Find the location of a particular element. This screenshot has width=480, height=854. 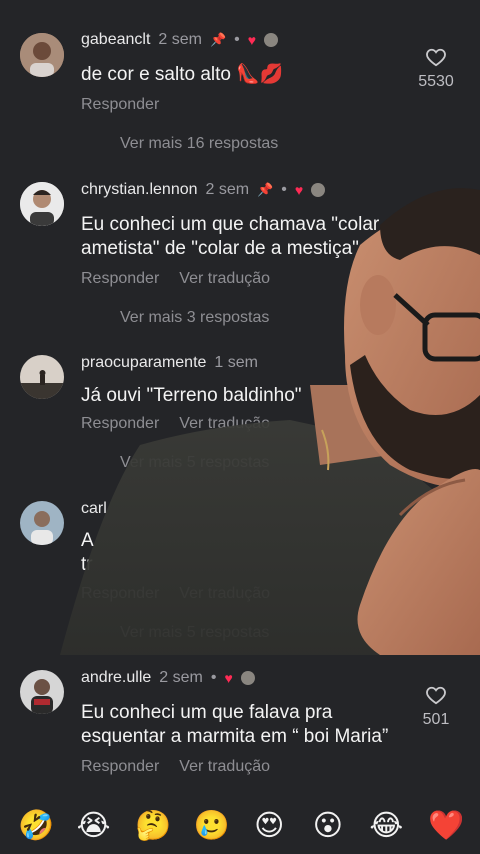

comment-header: praocuparamente 1 sem is located at coordinates (169, 363).